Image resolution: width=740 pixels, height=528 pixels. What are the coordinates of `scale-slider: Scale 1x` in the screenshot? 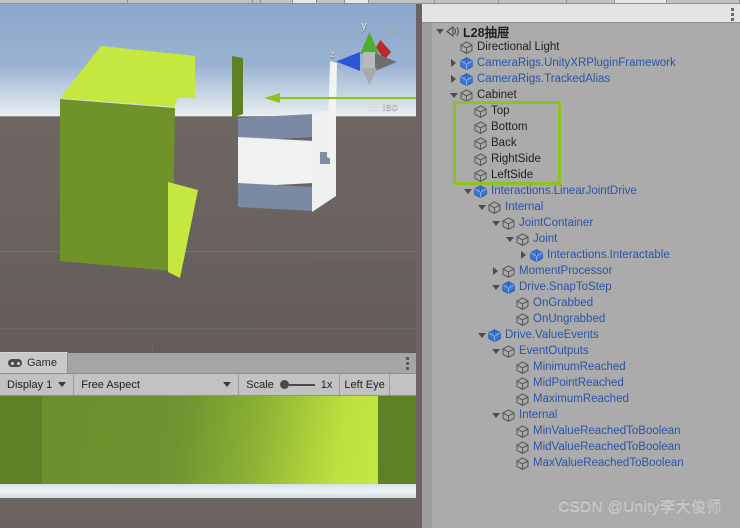 It's located at (290, 384).